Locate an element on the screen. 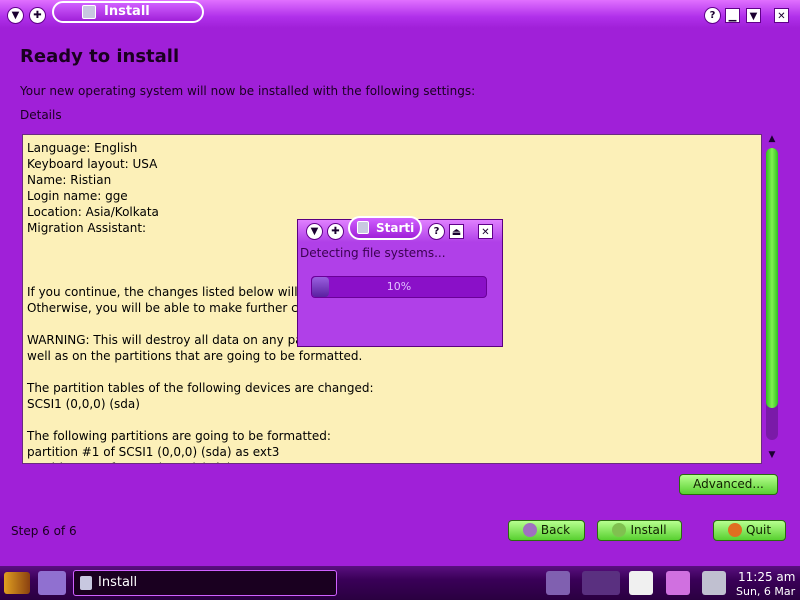 This screenshot has height=600, width=800. scroll-up-icon: ▲ is located at coordinates (772, 139).